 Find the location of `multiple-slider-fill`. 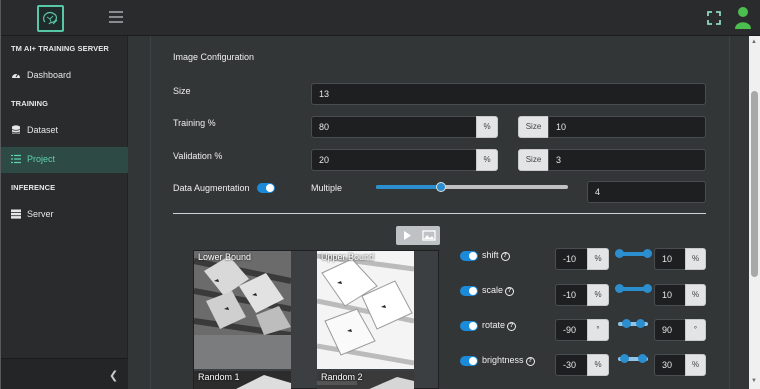

multiple-slider-fill is located at coordinates (409, 187).